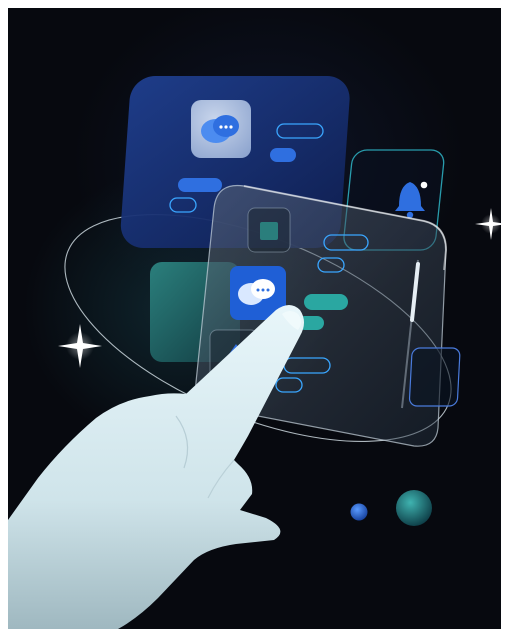 This screenshot has width=509, height=637. Describe the element at coordinates (359, 512) in the screenshot. I see `blue-orb` at that location.